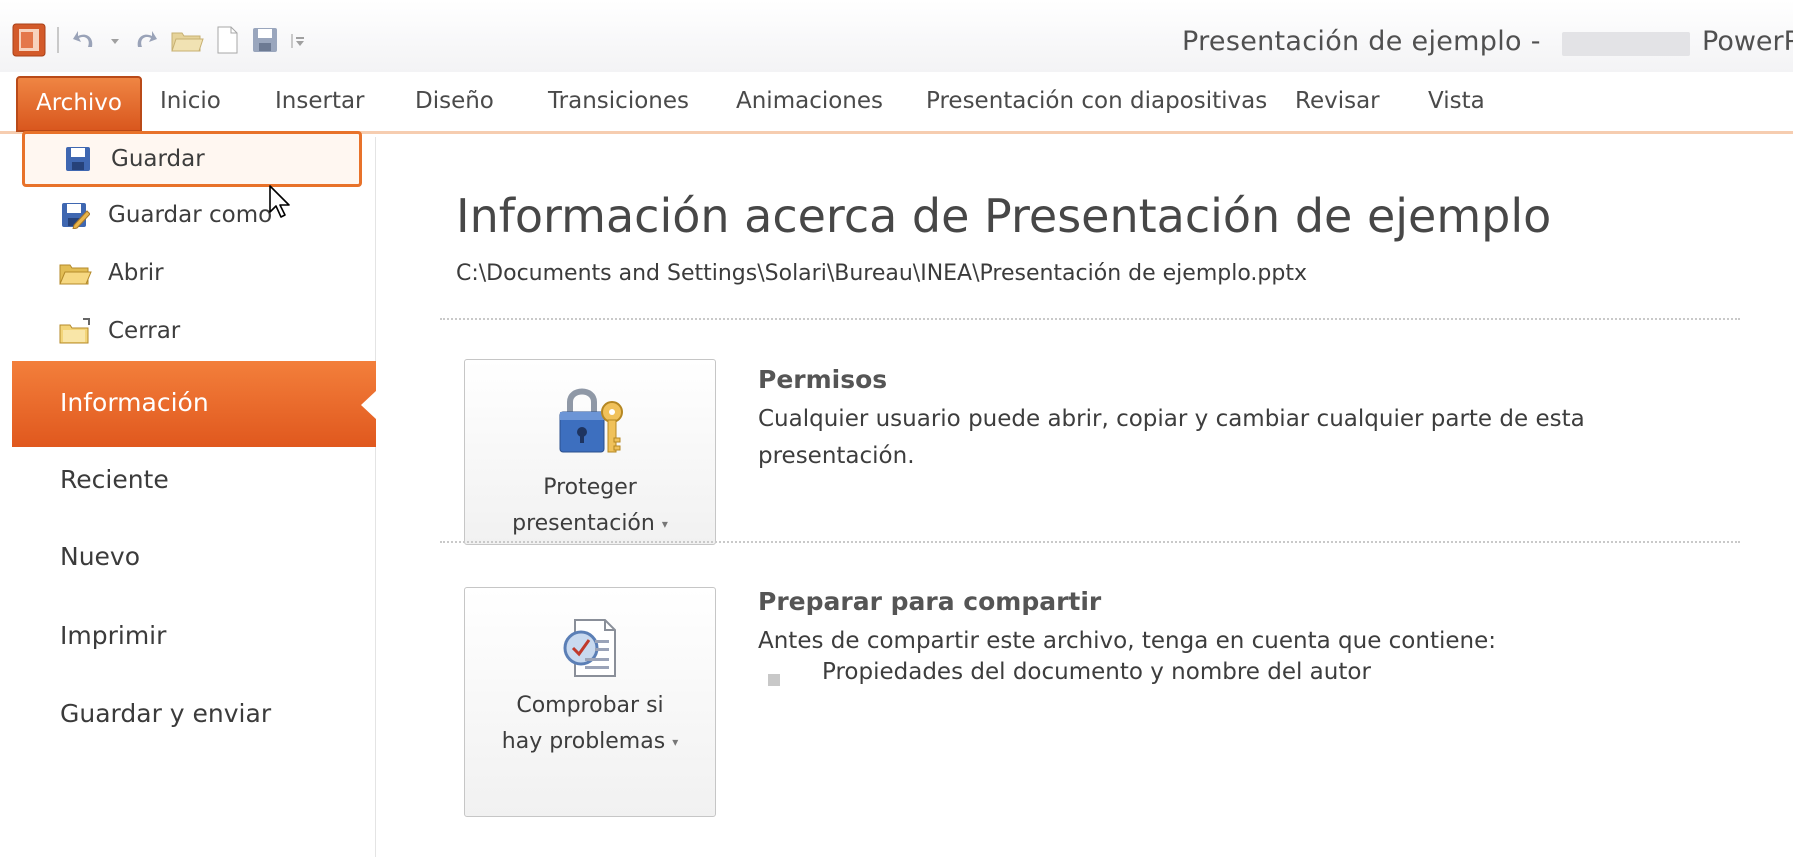 The image size is (1793, 857). What do you see at coordinates (1456, 101) in the screenshot?
I see `tab-vista: Vista` at bounding box center [1456, 101].